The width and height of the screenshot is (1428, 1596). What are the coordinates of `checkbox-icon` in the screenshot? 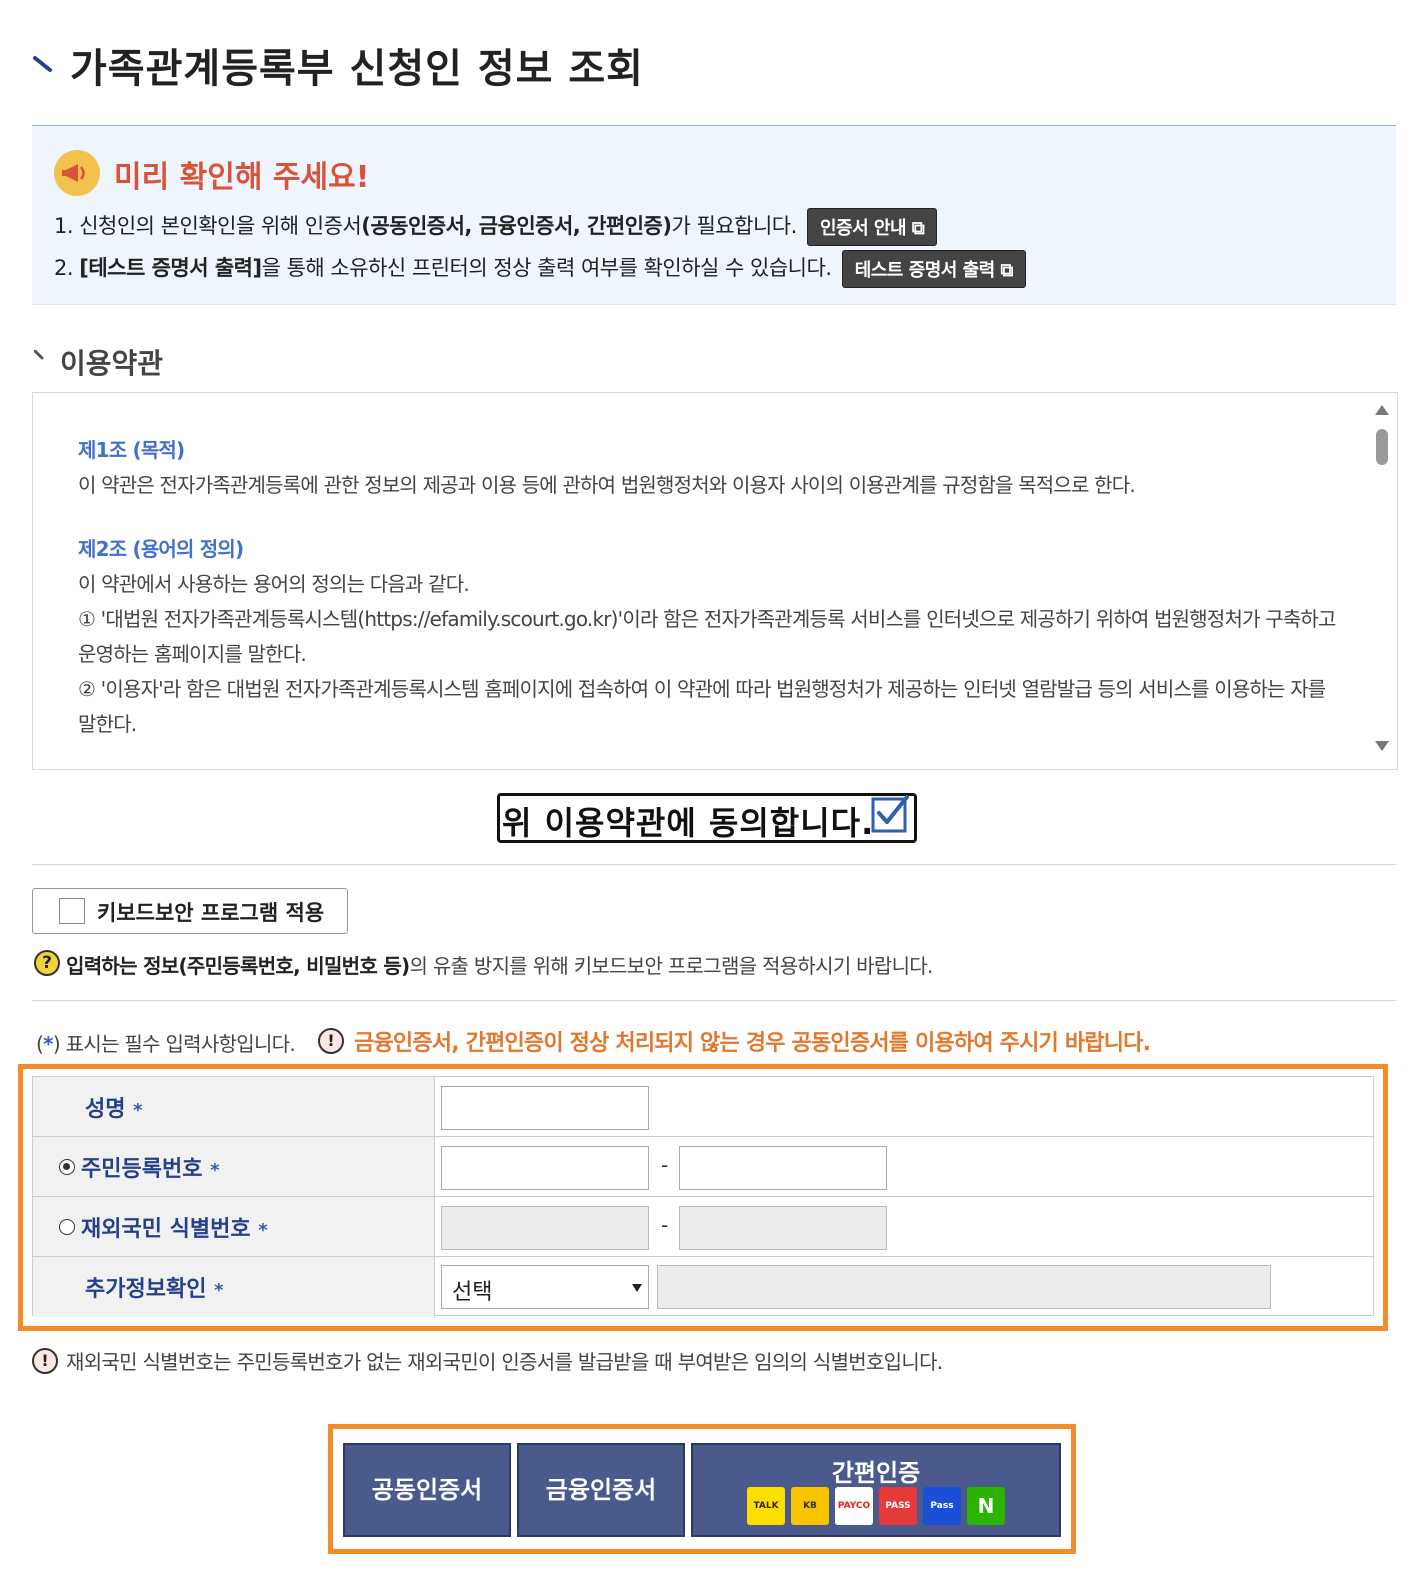 It's located at (72, 911).